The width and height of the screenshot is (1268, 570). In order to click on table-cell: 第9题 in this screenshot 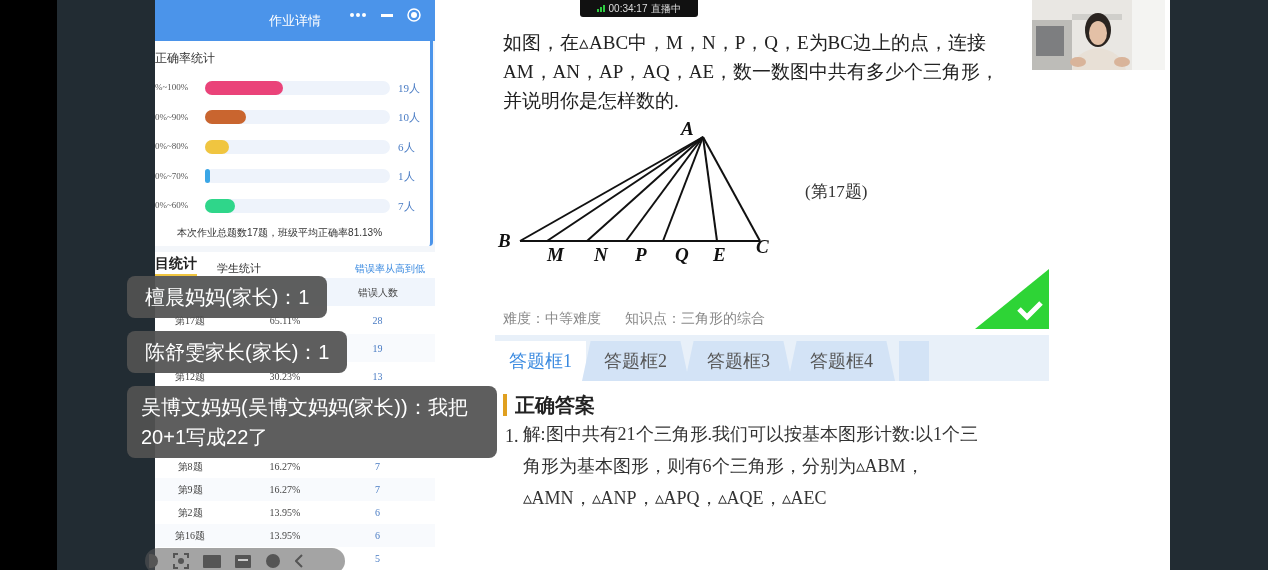, I will do `click(190, 489)`.